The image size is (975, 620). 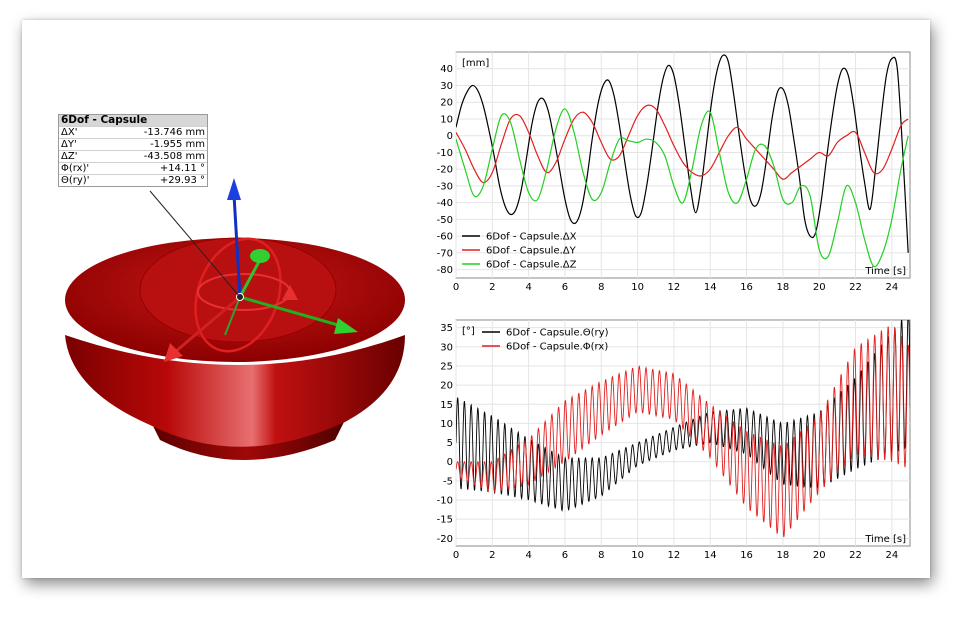 What do you see at coordinates (182, 168) in the screenshot?
I see `info-value: +14.11 °` at bounding box center [182, 168].